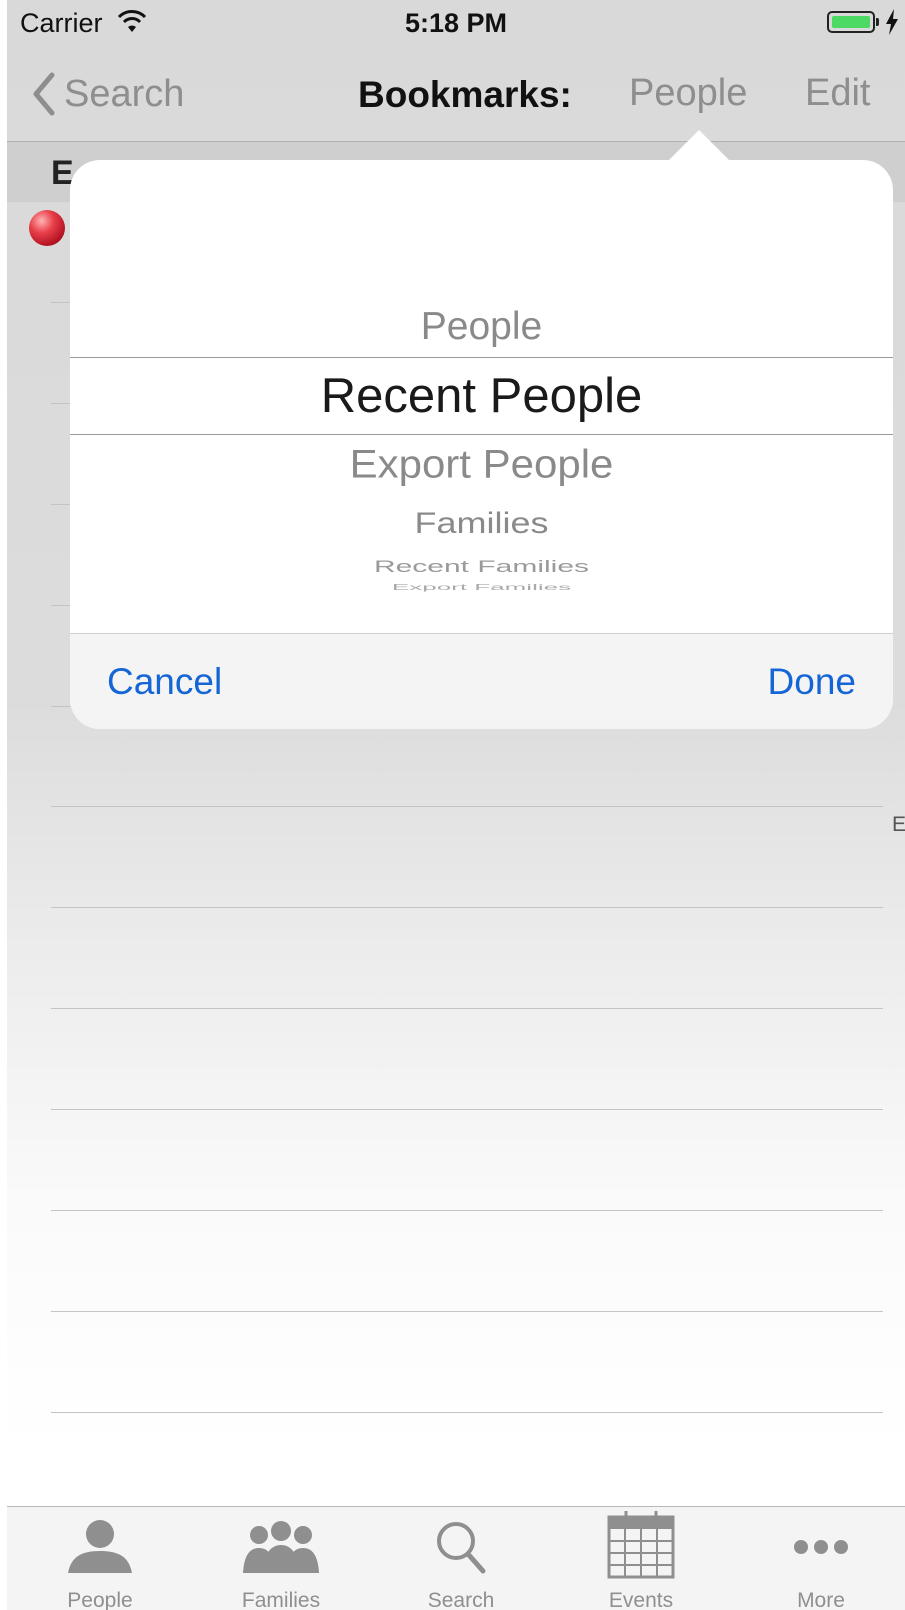  I want to click on tab-events: Events, so click(641, 1558).